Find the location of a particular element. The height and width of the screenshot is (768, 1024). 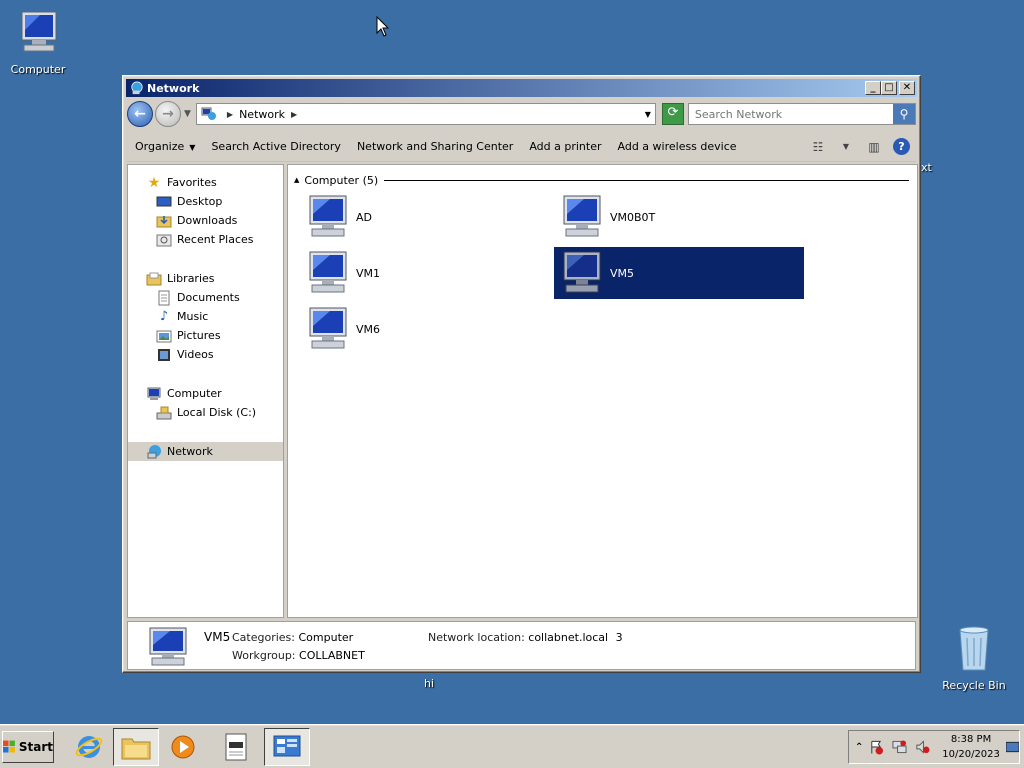

search-active-directory-button: Search Active Directory is located at coordinates (276, 146).